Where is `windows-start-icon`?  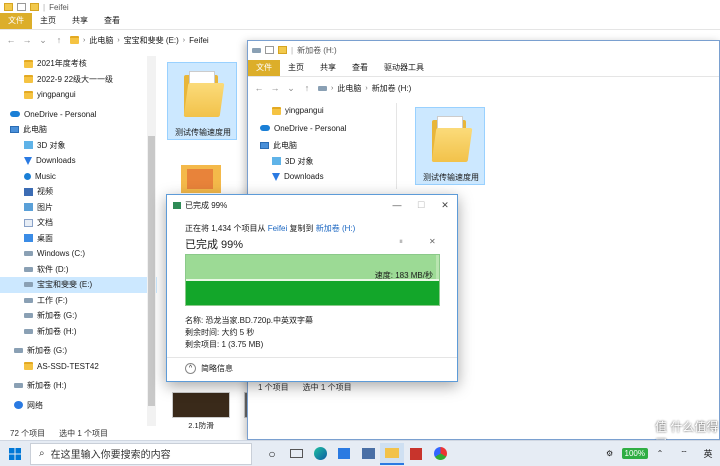
windows-start-icon is located at coordinates (15, 454).